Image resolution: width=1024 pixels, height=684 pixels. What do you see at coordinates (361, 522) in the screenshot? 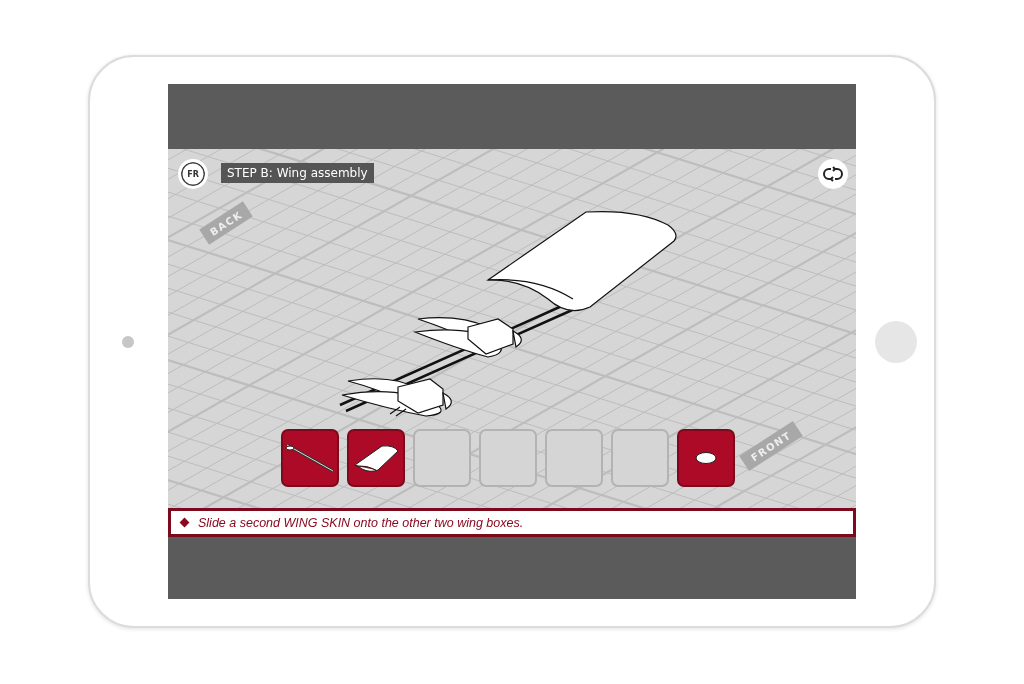
I see `instruction-text: Slide a second WING SKIN onto the other two wing boxes.` at bounding box center [361, 522].